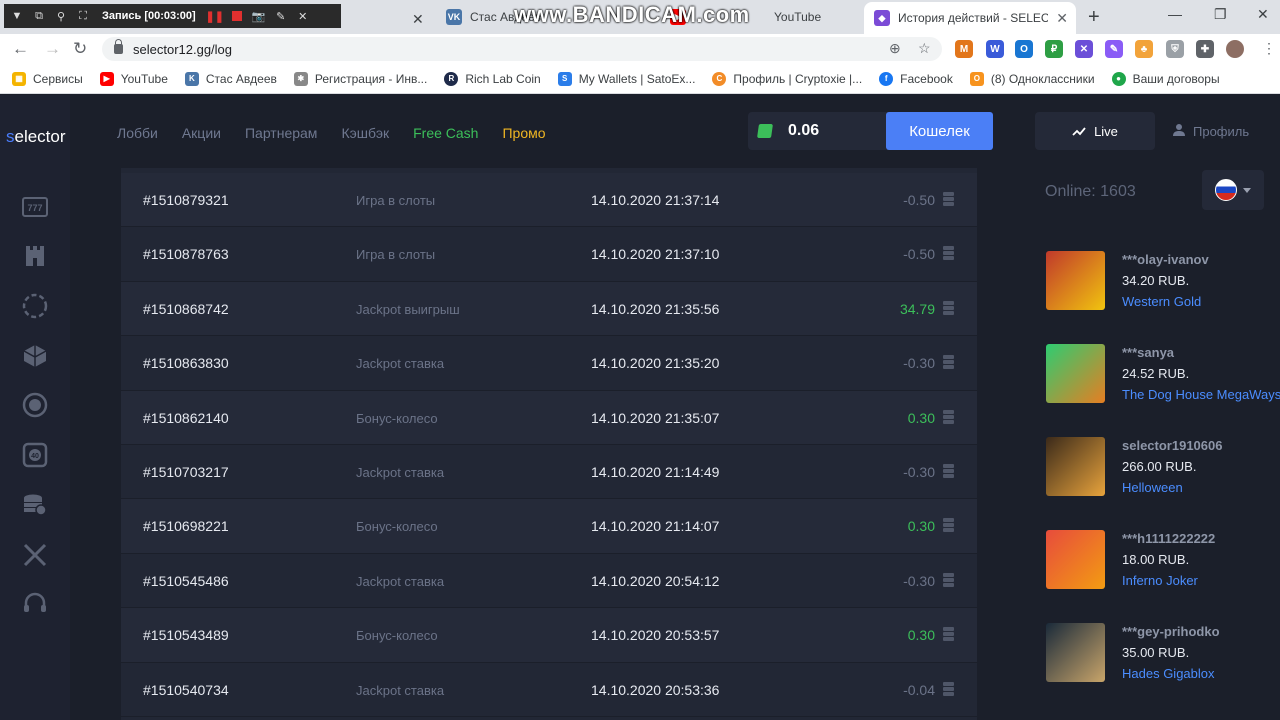  I want to click on keno-40-icon: 40, so click(35, 455).